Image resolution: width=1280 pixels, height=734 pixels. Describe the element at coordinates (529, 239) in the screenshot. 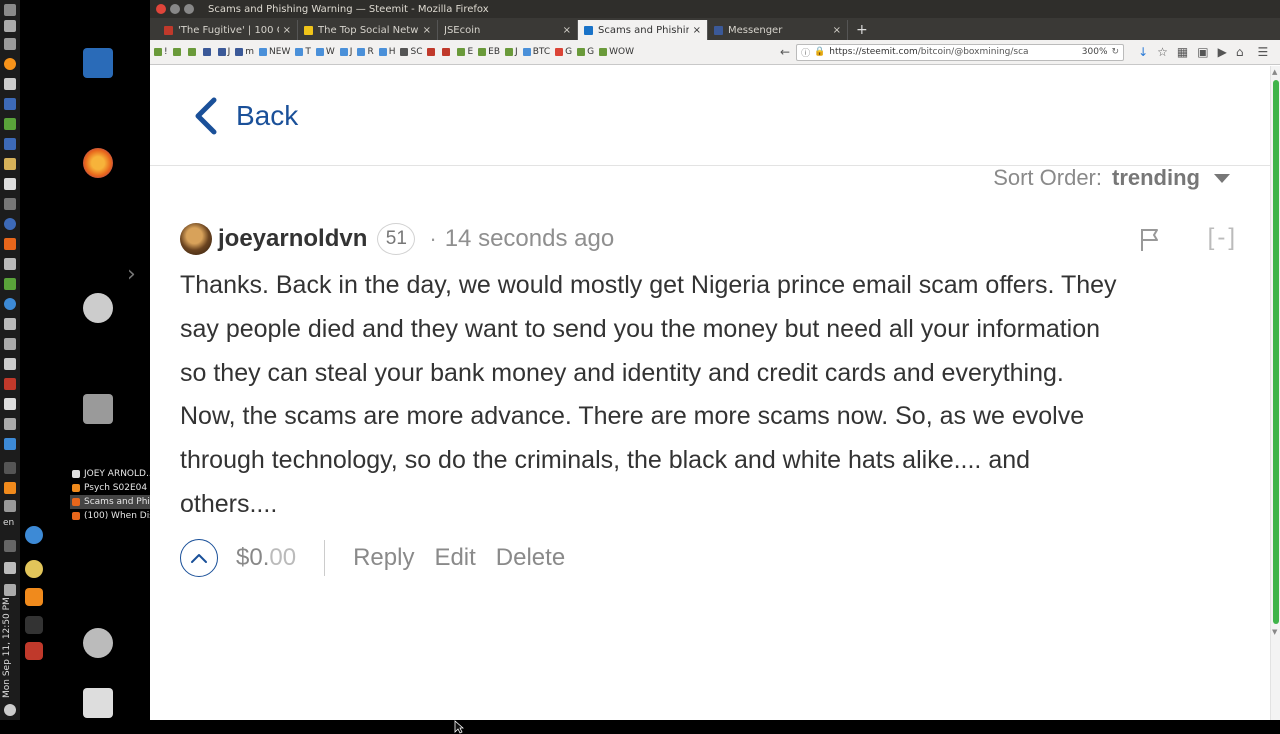

I see `comment-timestamp: 14 seconds ago` at that location.